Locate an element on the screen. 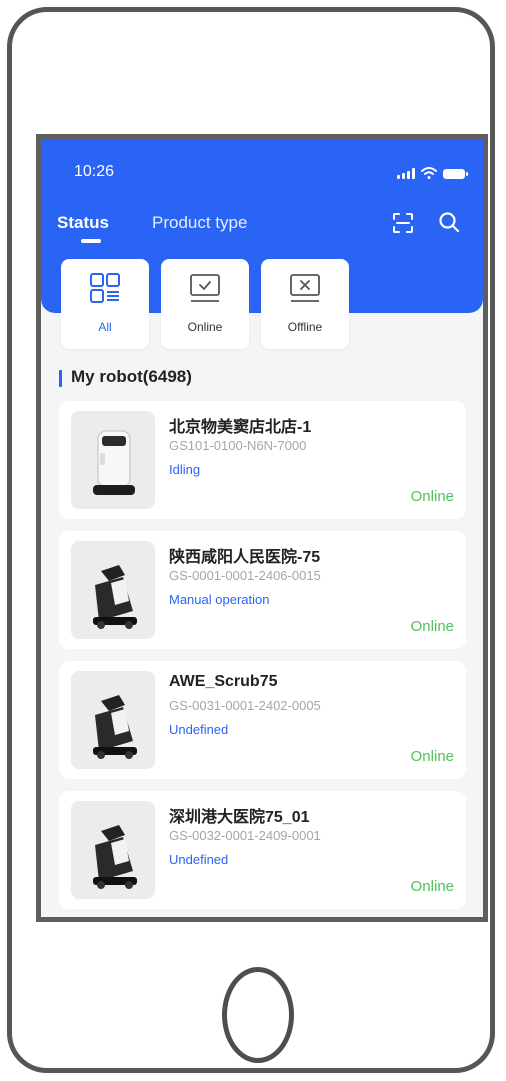 This screenshot has height=1081, width=506. robot-state: Manual operation is located at coordinates (219, 599).